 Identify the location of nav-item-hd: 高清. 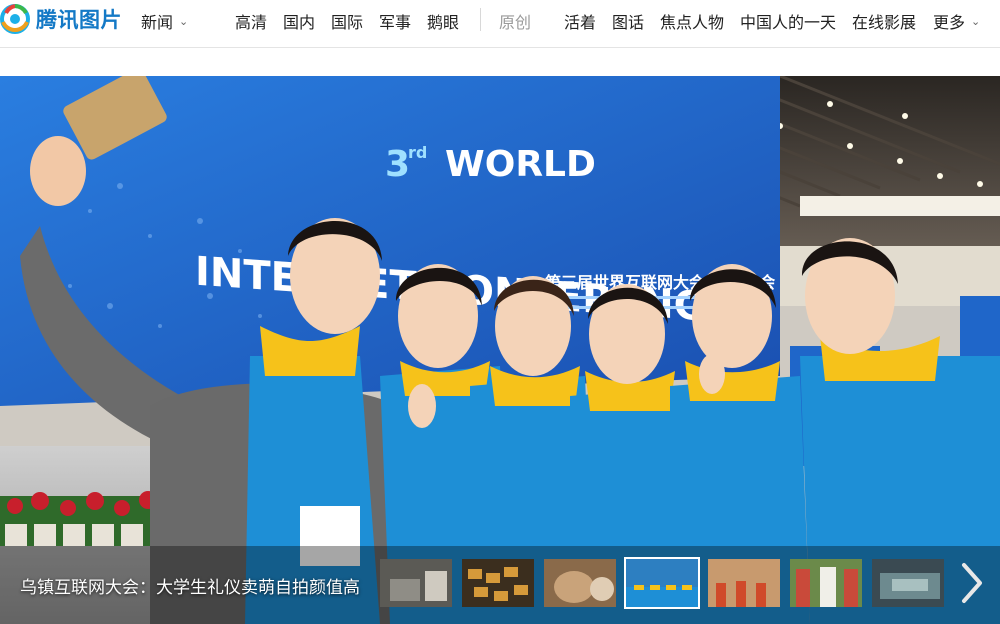
(251, 21).